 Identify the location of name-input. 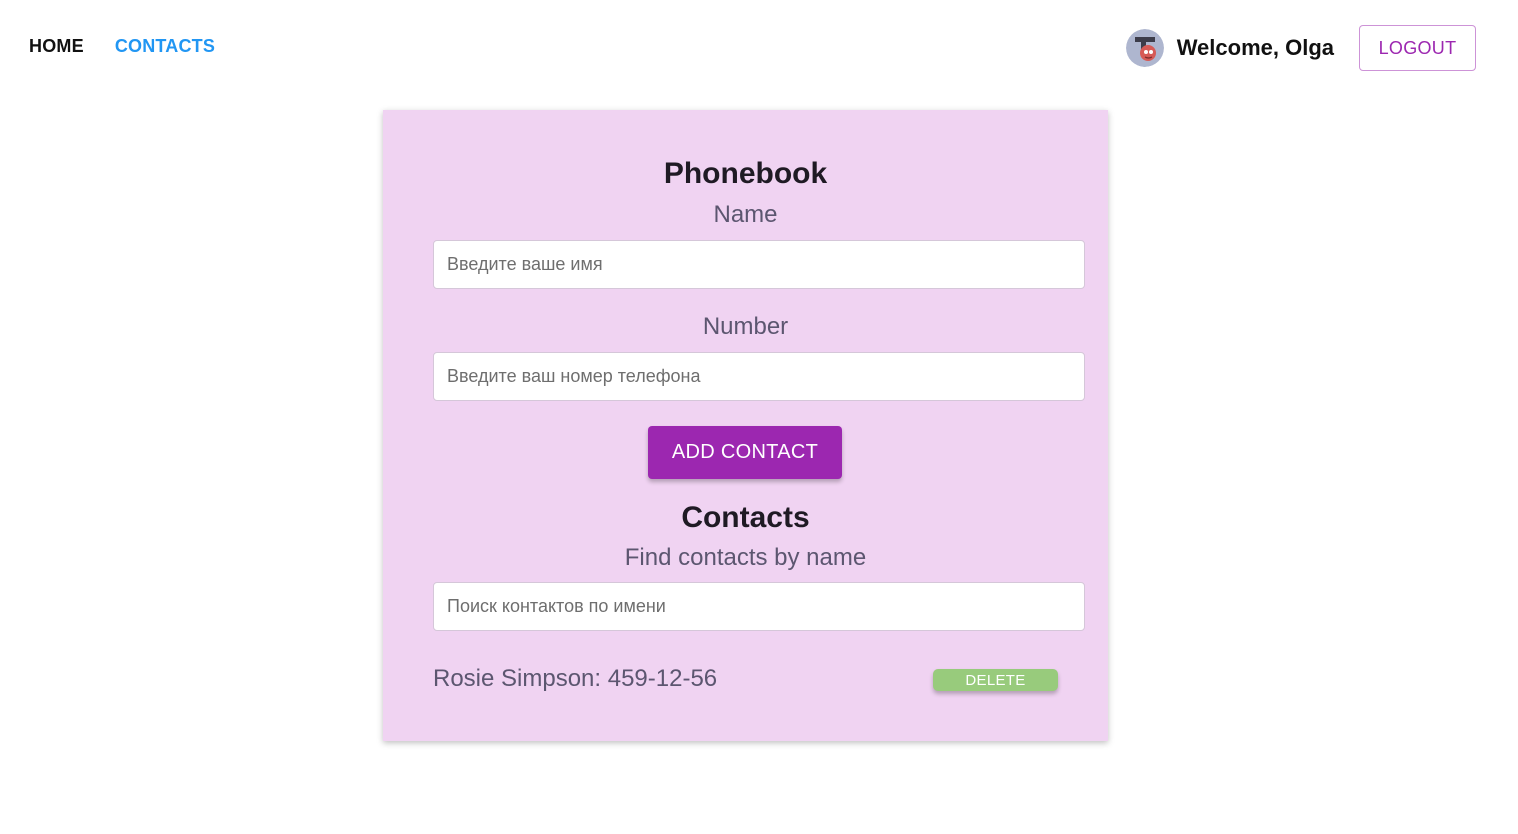
(759, 264).